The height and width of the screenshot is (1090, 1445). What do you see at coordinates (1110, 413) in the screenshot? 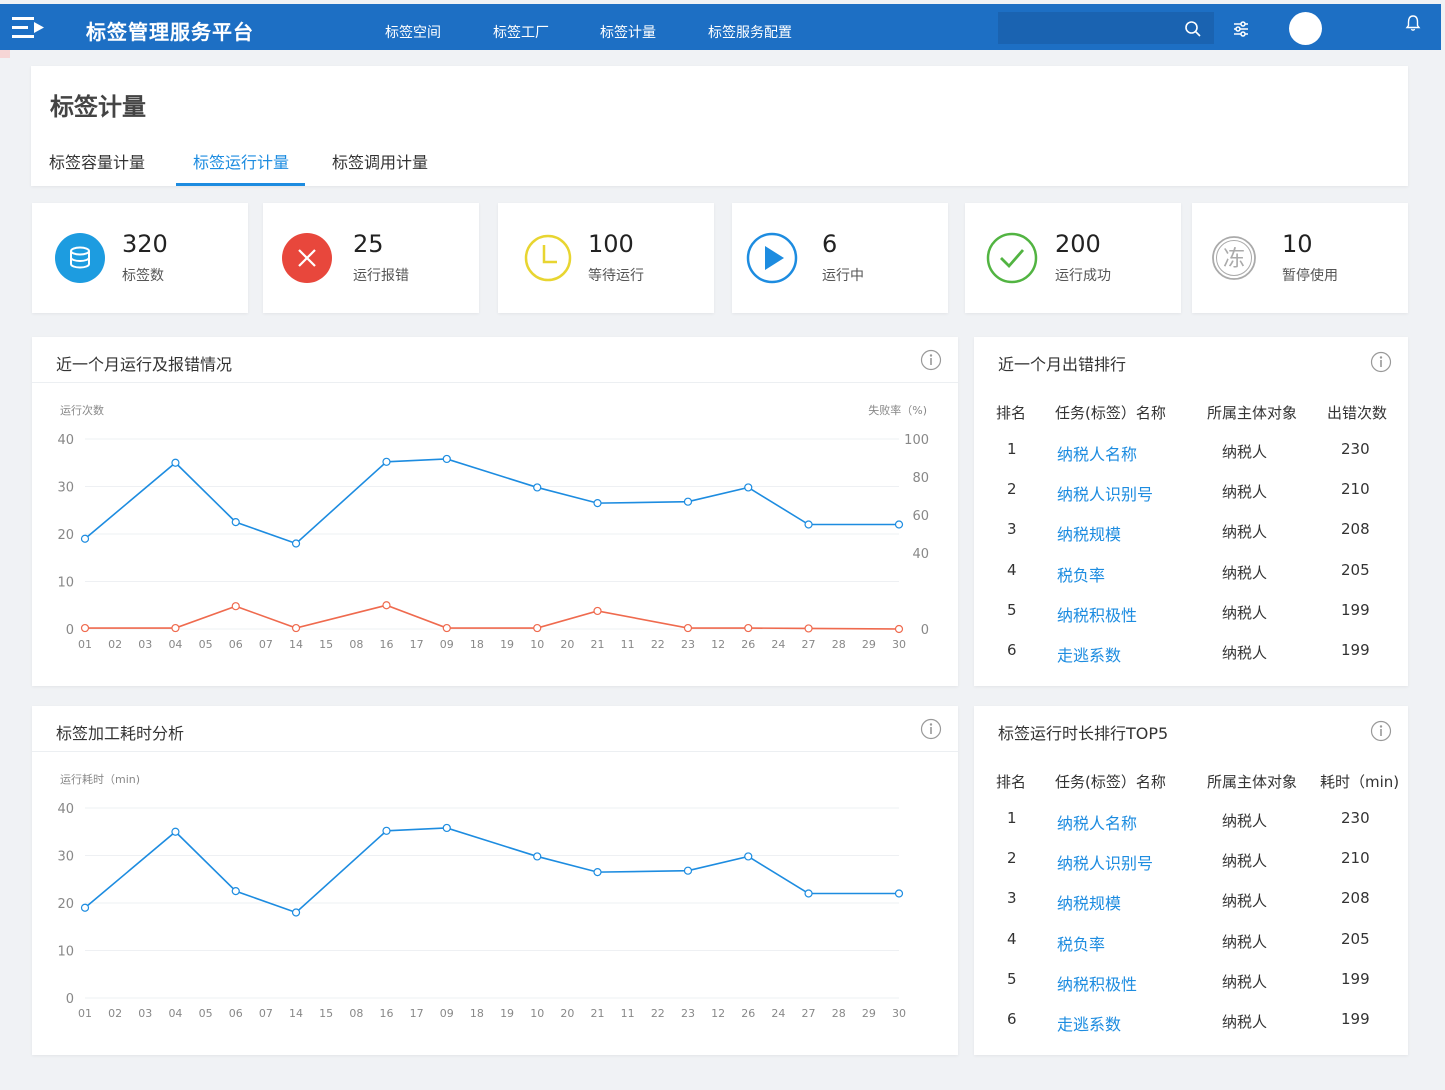
I see `header-task-name: 任务(标签）名称` at bounding box center [1110, 413].